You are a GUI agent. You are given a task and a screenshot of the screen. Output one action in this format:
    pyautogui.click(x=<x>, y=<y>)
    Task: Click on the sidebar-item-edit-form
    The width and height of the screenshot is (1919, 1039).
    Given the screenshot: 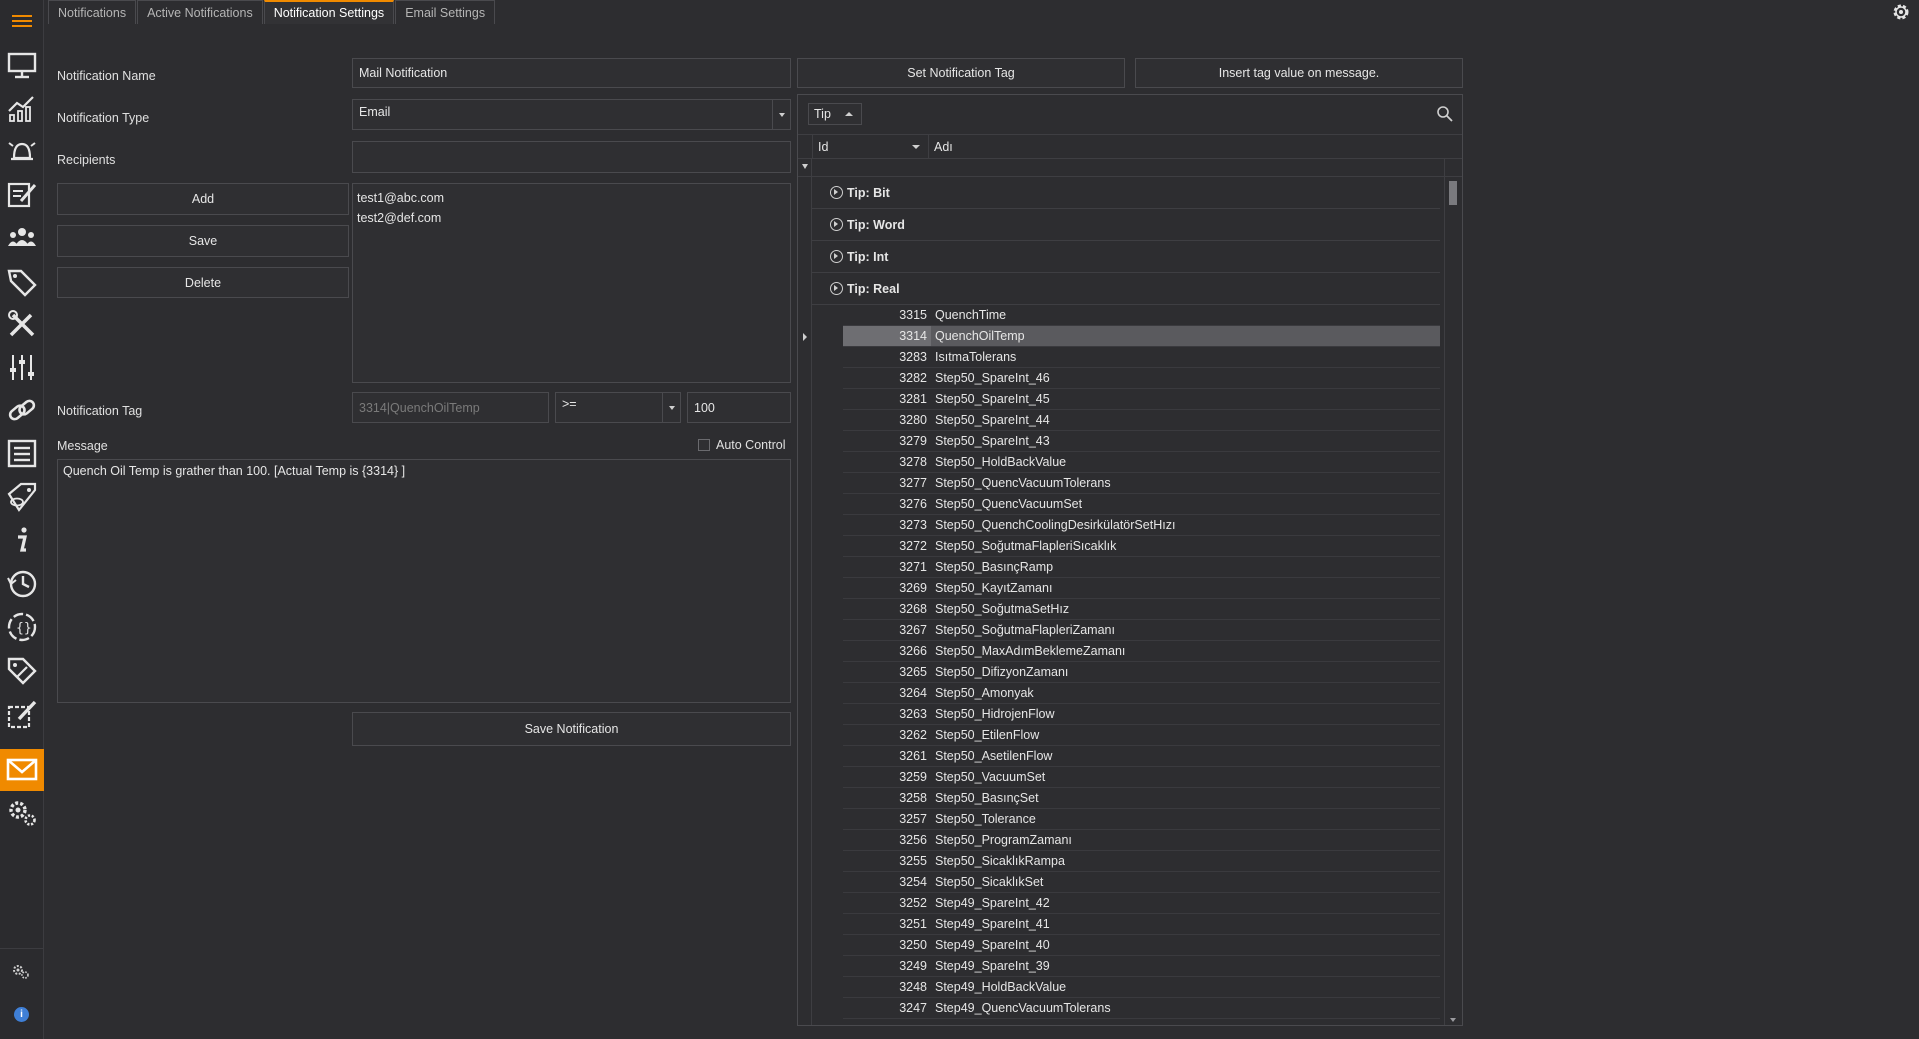 What is the action you would take?
    pyautogui.click(x=22, y=195)
    